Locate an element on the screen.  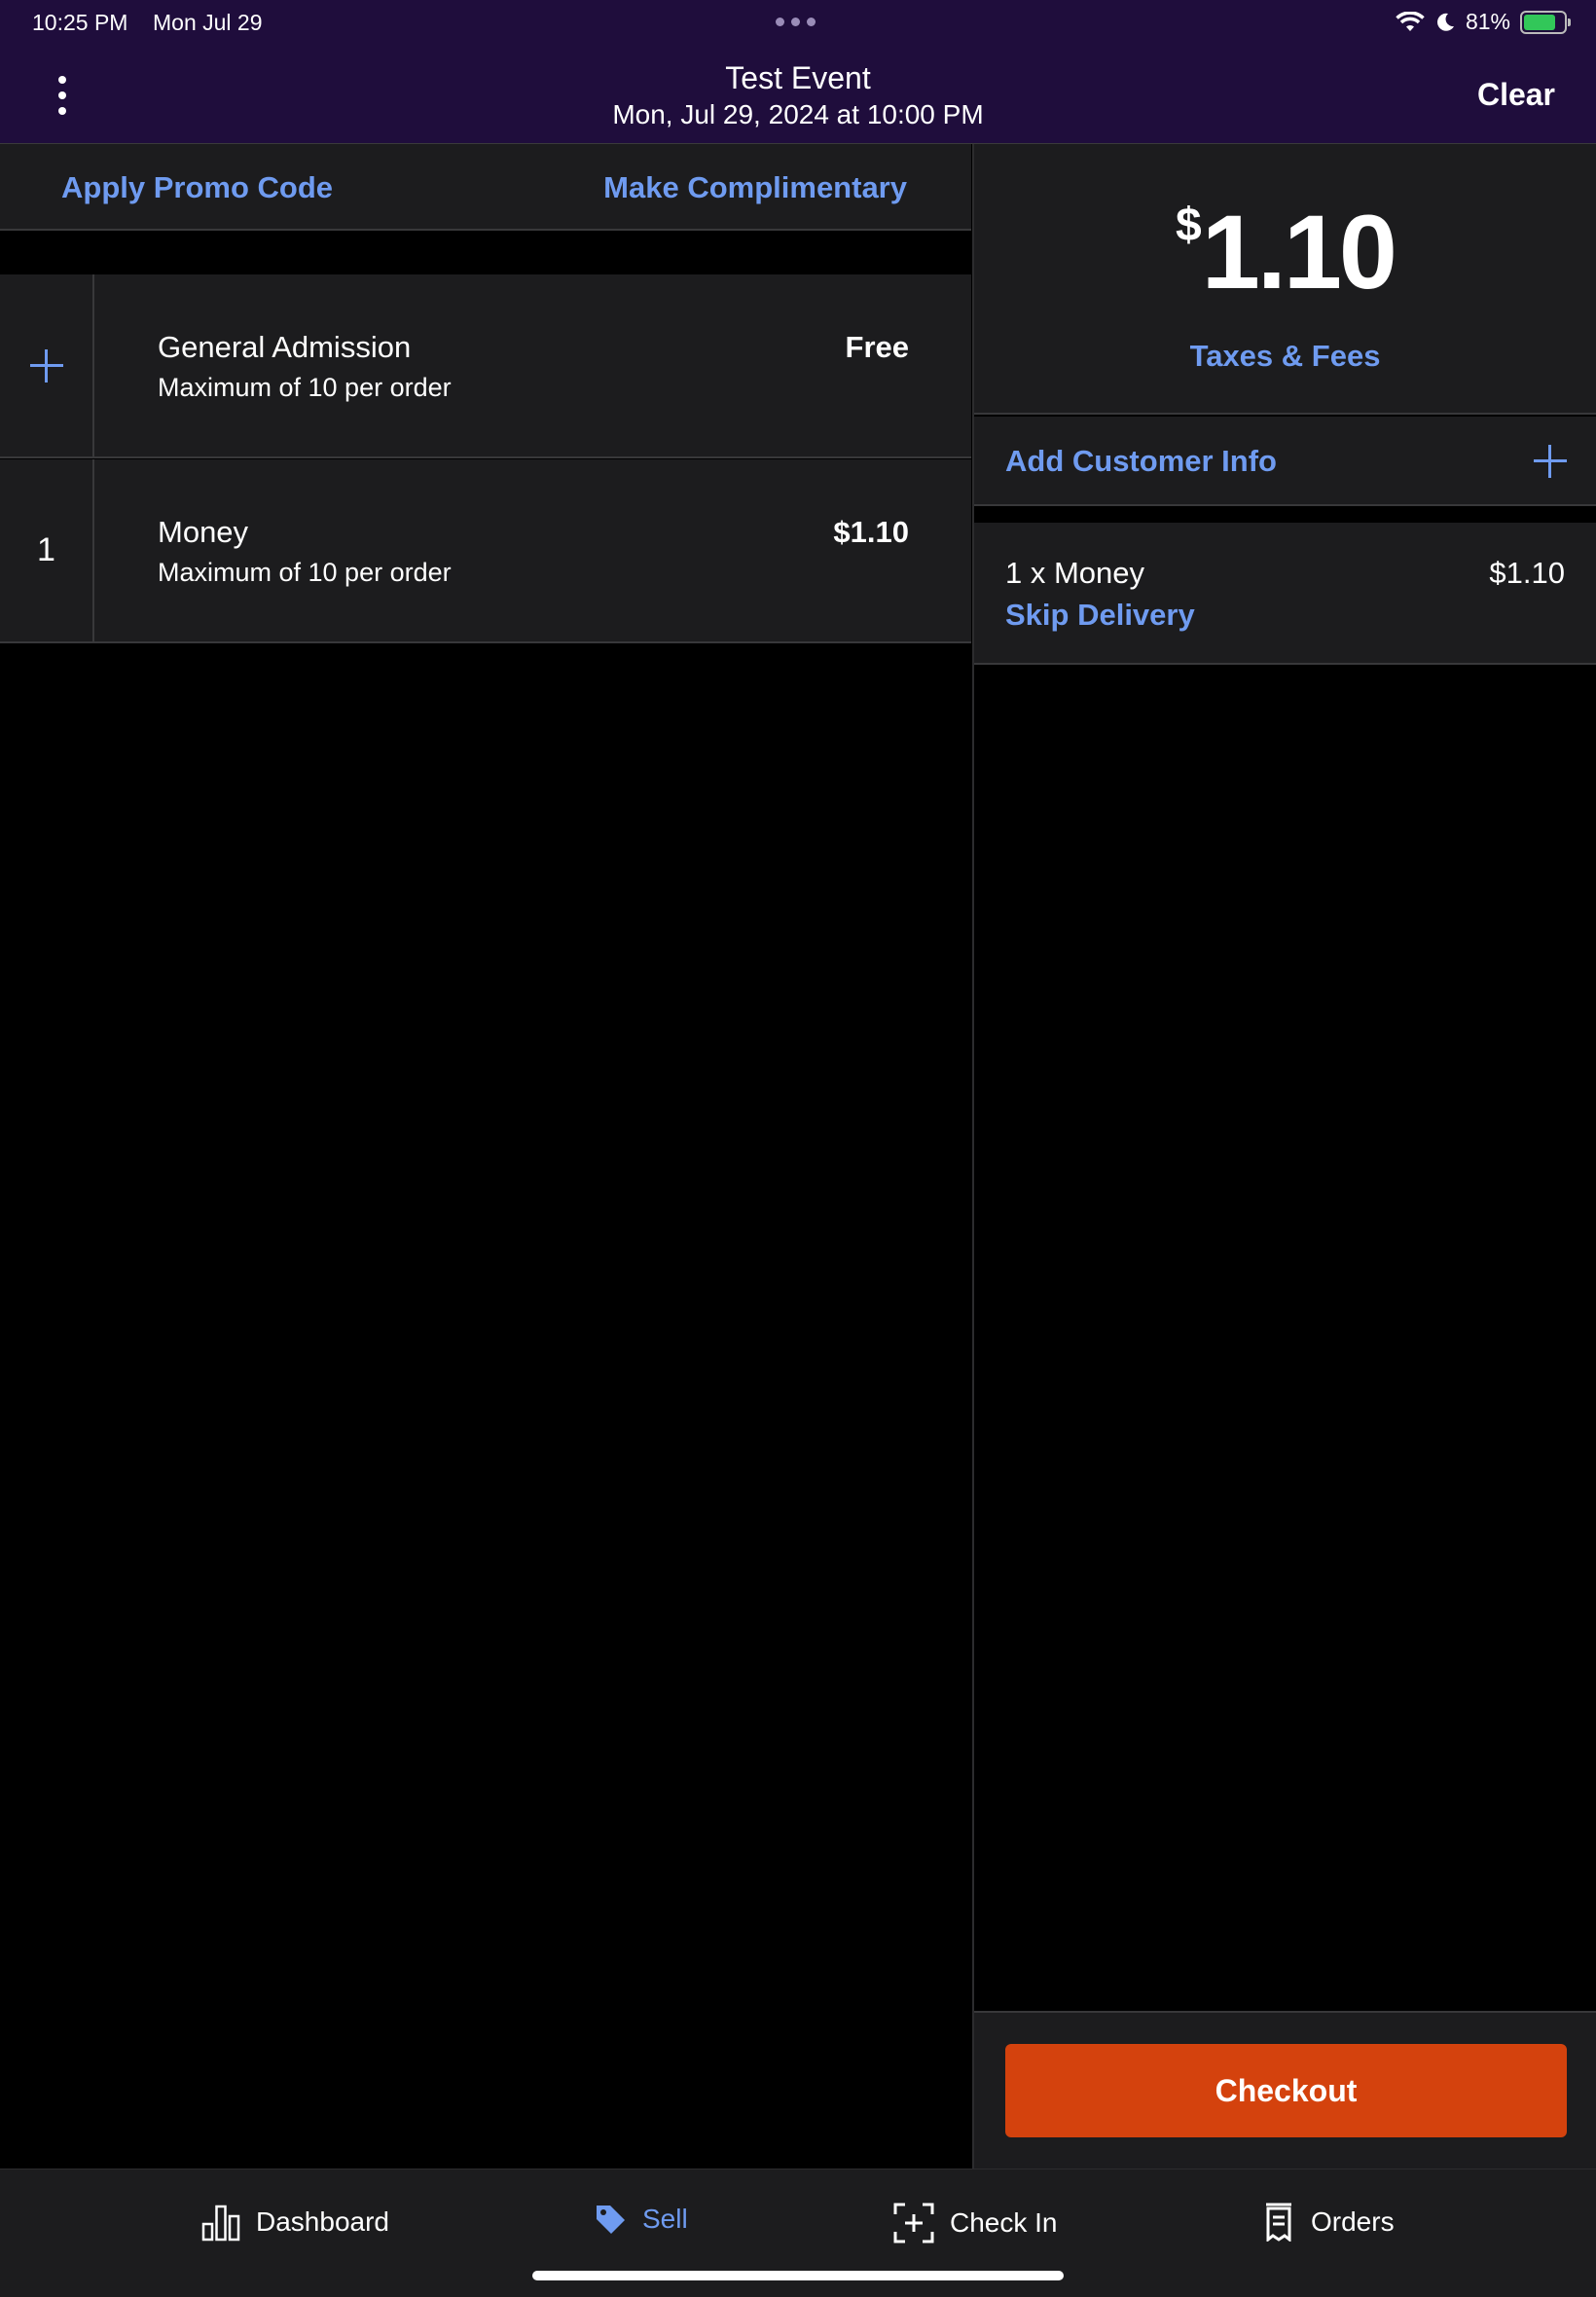
currency-symbol: $ is located at coordinates (1189, 225).